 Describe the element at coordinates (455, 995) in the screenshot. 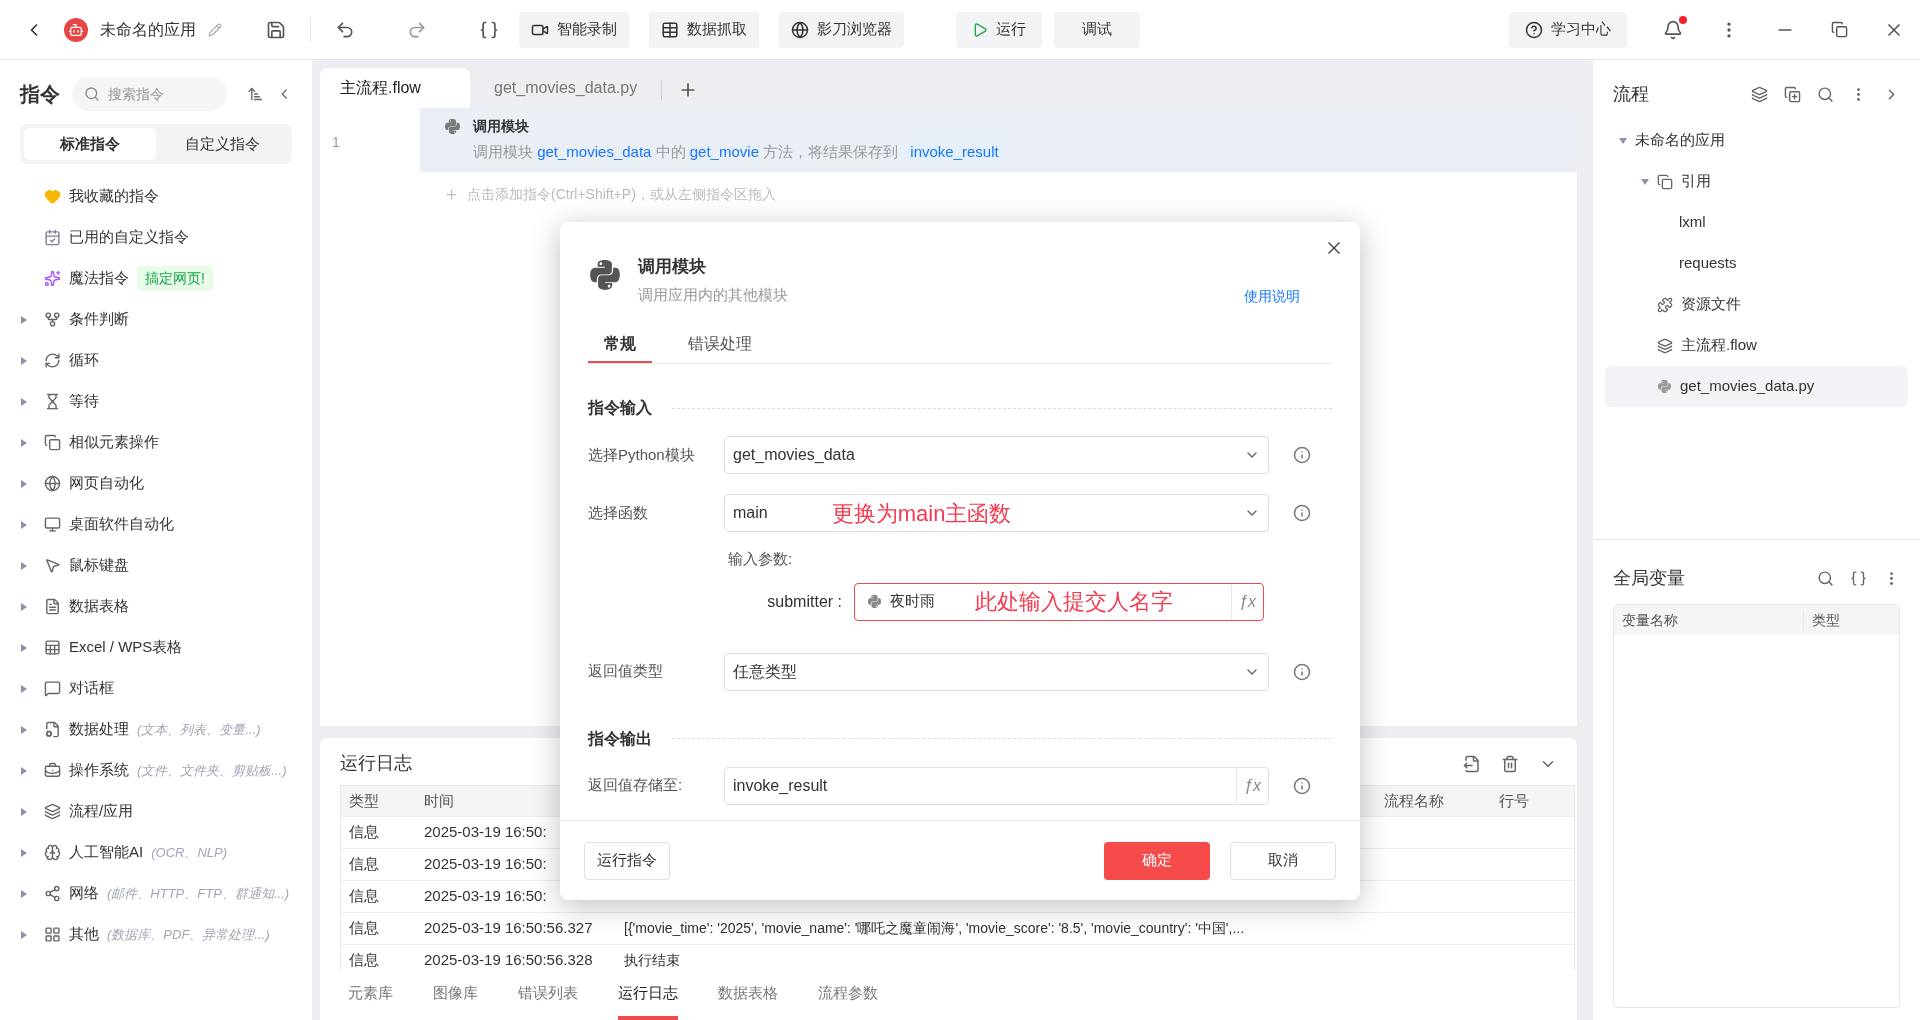

I see `bottom-tab: 图像库` at that location.